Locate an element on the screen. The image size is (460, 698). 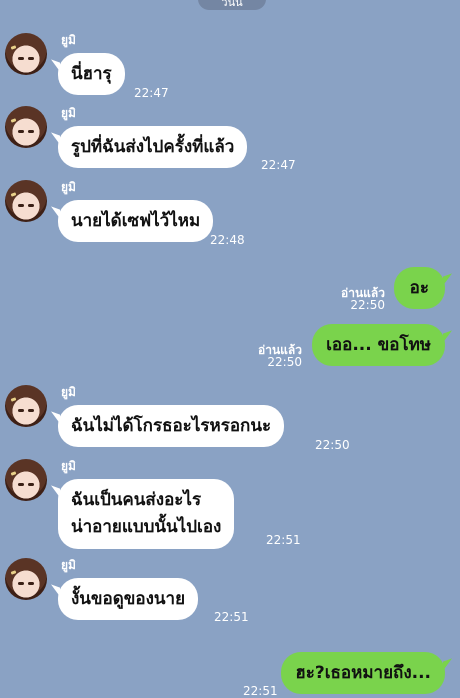
message-bubble: ฉันไม่ได้โกรธอะไรหรอกนะ is located at coordinates (171, 426).